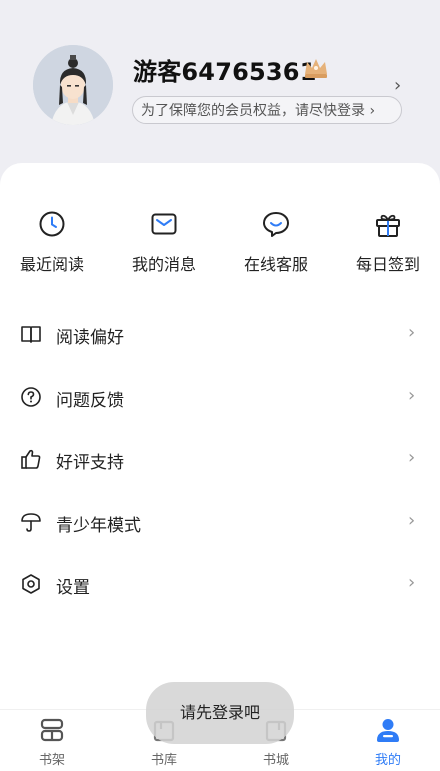  What do you see at coordinates (220, 584) in the screenshot?
I see `menu-item-settings: 设置 ›` at bounding box center [220, 584].